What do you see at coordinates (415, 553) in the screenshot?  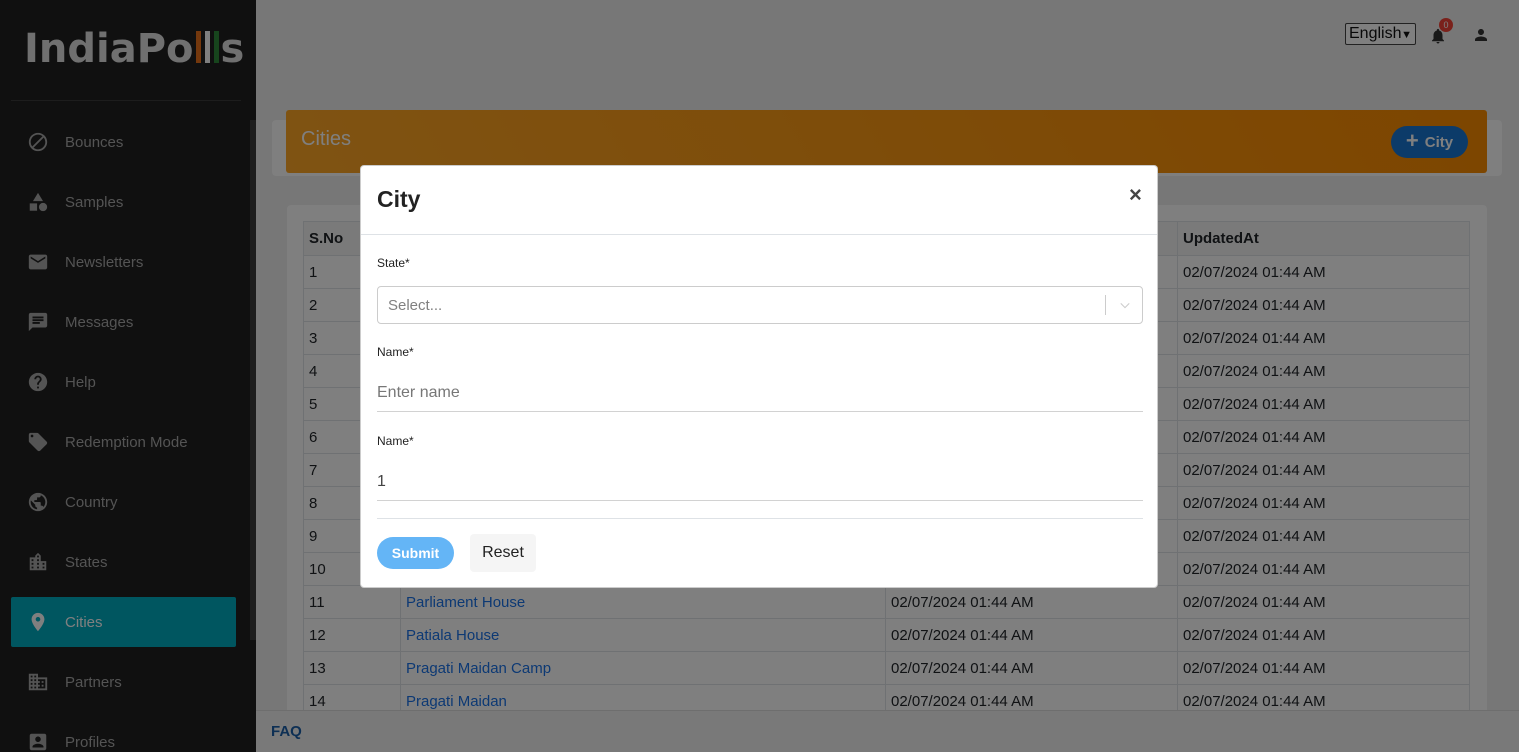 I see `submit-button: Submit` at bounding box center [415, 553].